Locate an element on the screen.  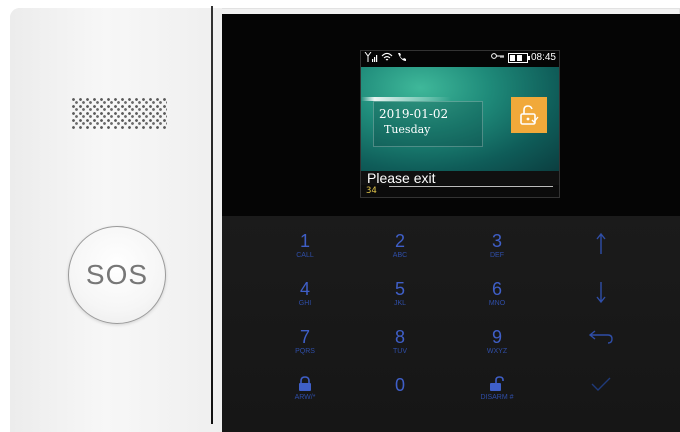
key-2: 2 ABC is located at coordinates (400, 255).